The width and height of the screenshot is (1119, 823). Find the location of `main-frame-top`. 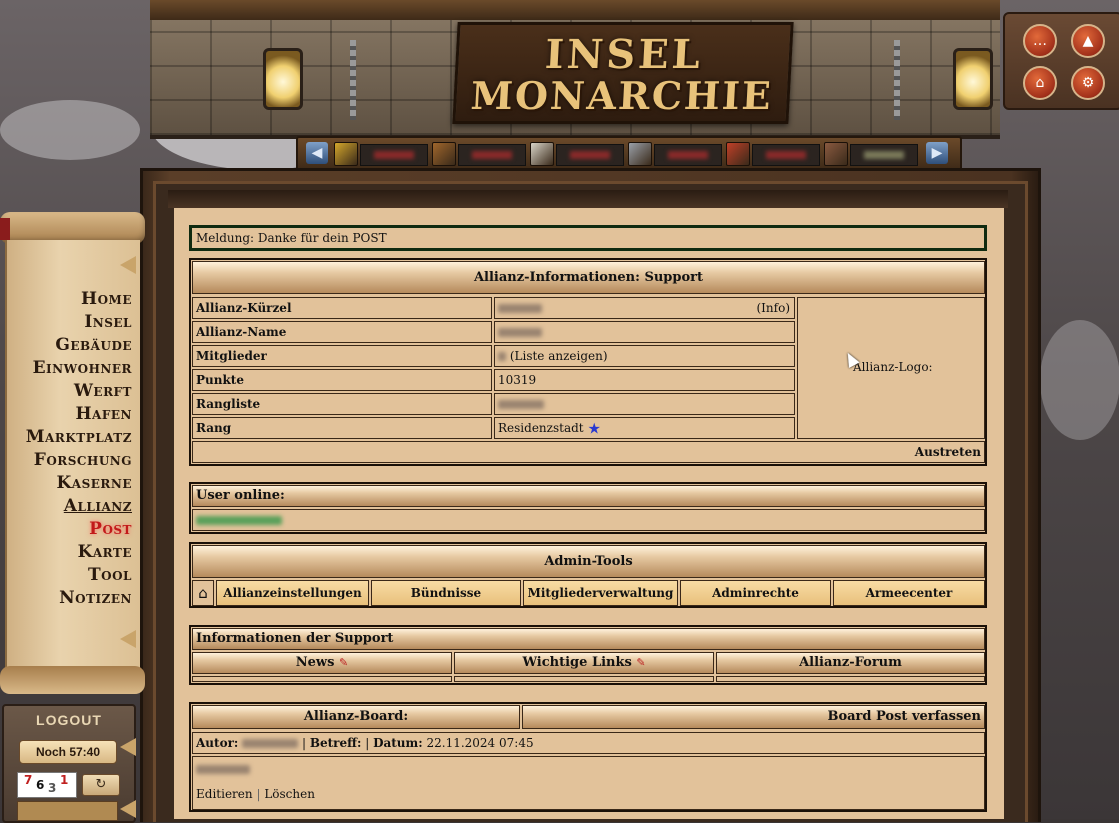

main-frame-top is located at coordinates (588, 199).